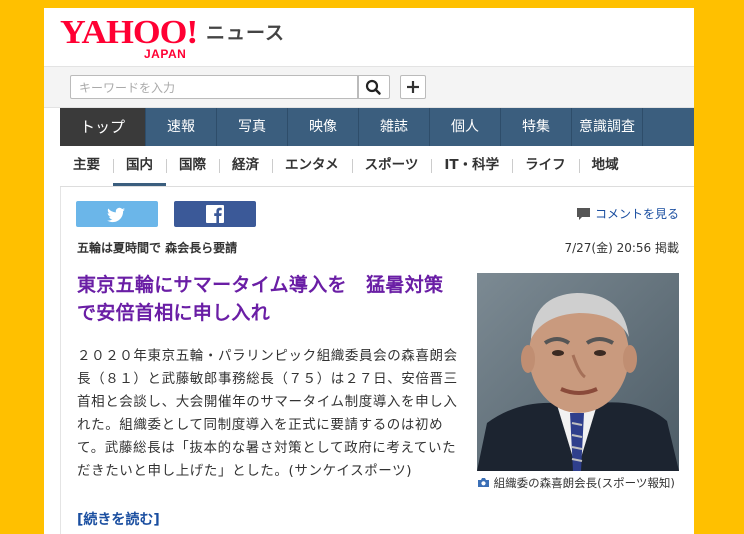 This screenshot has height=534, width=744. What do you see at coordinates (583, 213) in the screenshot?
I see `comment-icon` at bounding box center [583, 213].